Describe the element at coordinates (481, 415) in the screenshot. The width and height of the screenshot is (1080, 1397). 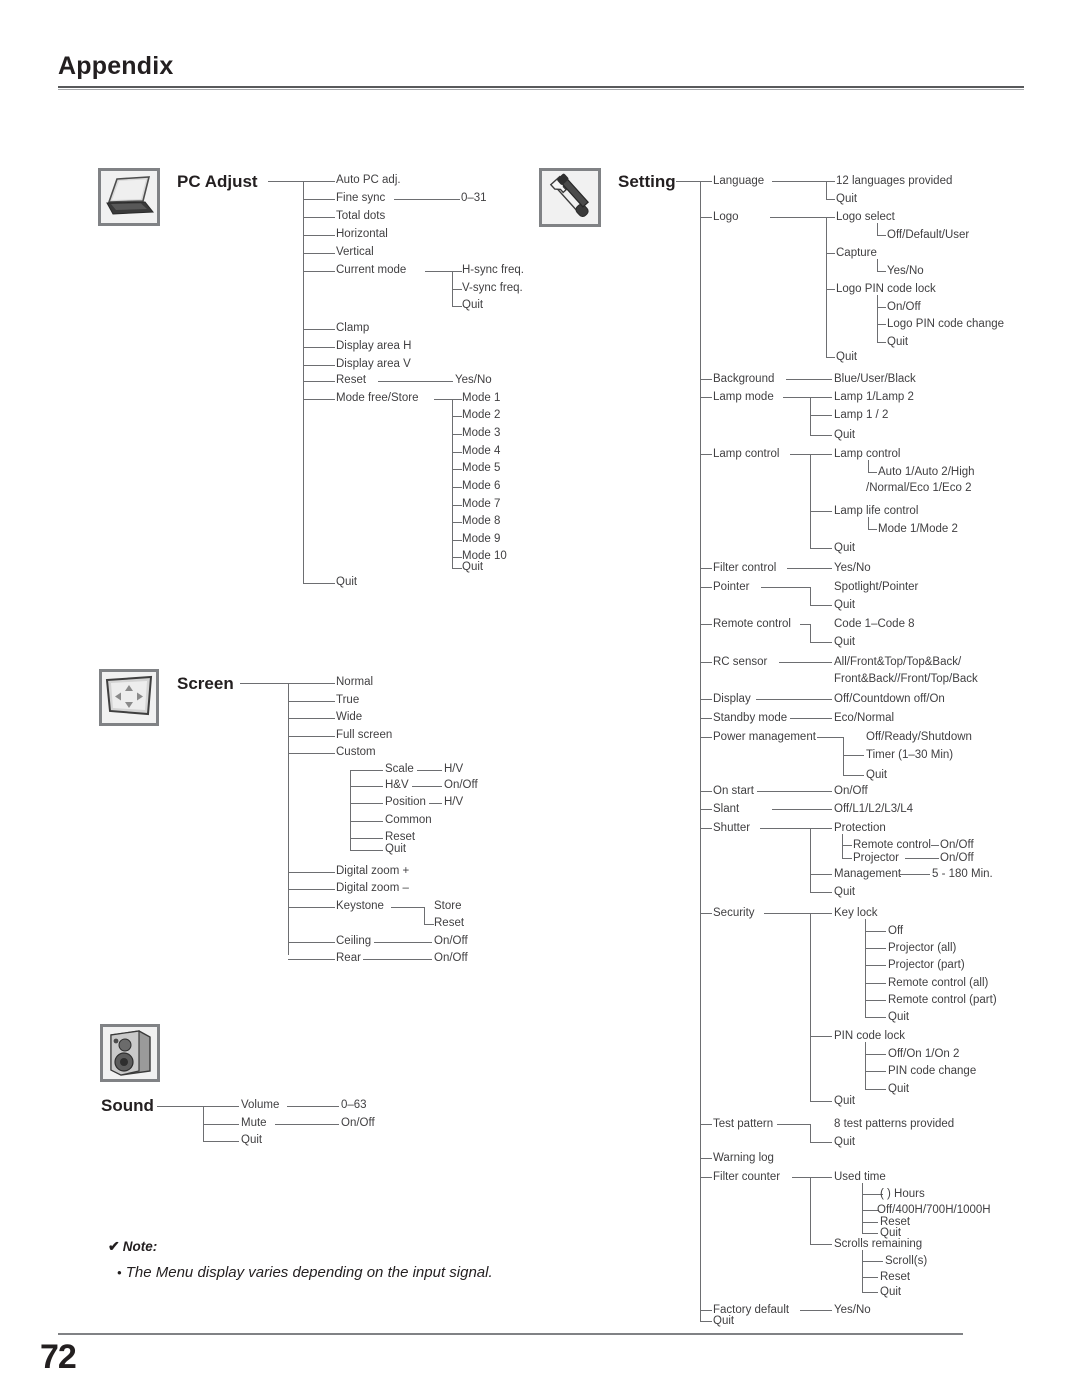
I see `tree-node: Mode 2` at that location.